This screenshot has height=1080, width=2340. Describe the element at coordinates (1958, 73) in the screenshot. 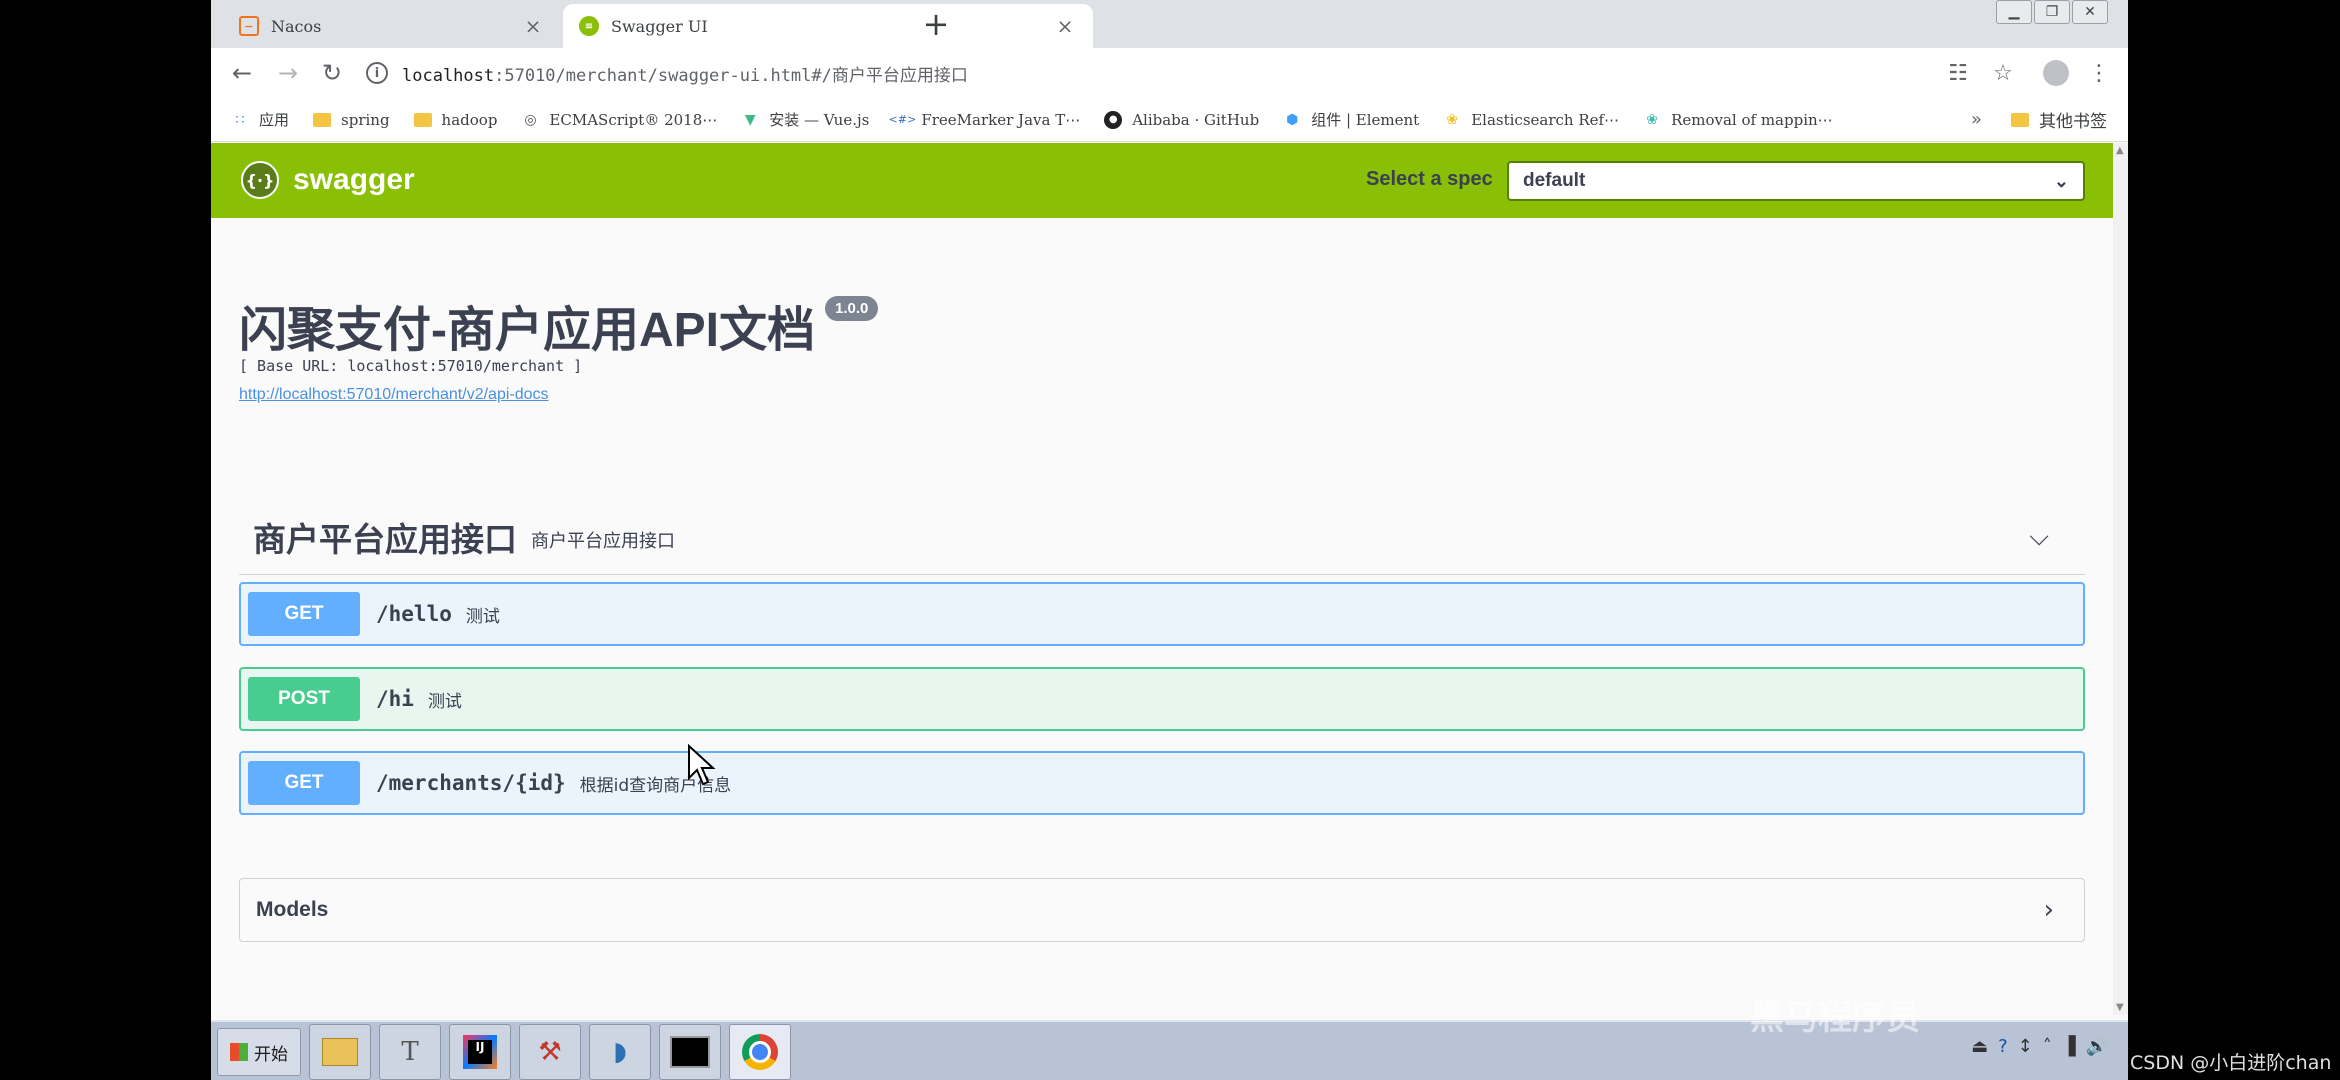

I see `translate-icon: ☷` at that location.